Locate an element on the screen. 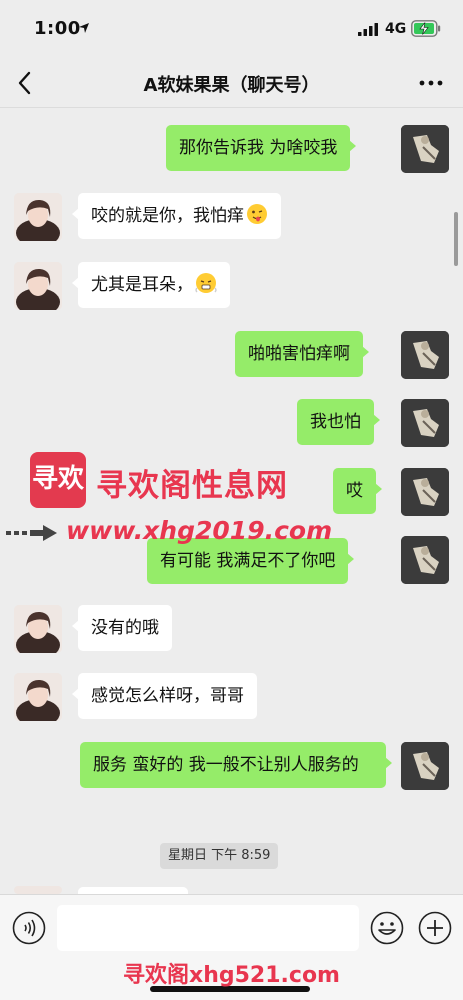 The width and height of the screenshot is (463, 1000). message-bubble: 啪啪害怕痒啊 is located at coordinates (302, 354).